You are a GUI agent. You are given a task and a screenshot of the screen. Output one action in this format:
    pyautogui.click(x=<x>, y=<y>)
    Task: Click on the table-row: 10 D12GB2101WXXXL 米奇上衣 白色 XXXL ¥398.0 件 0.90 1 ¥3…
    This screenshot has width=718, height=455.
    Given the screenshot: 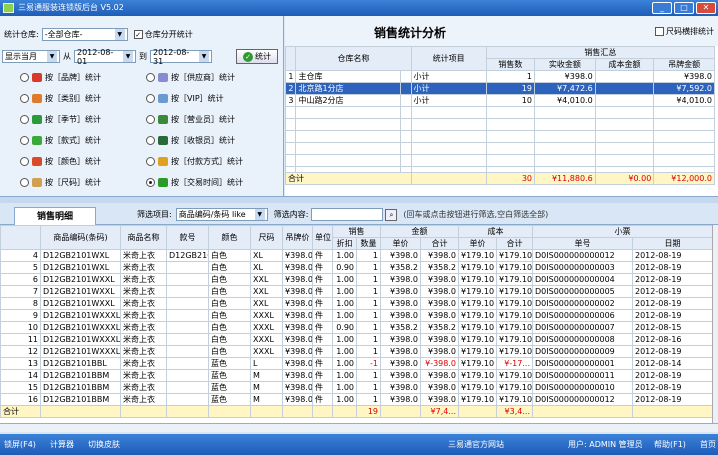 What is the action you would take?
    pyautogui.click(x=356, y=327)
    